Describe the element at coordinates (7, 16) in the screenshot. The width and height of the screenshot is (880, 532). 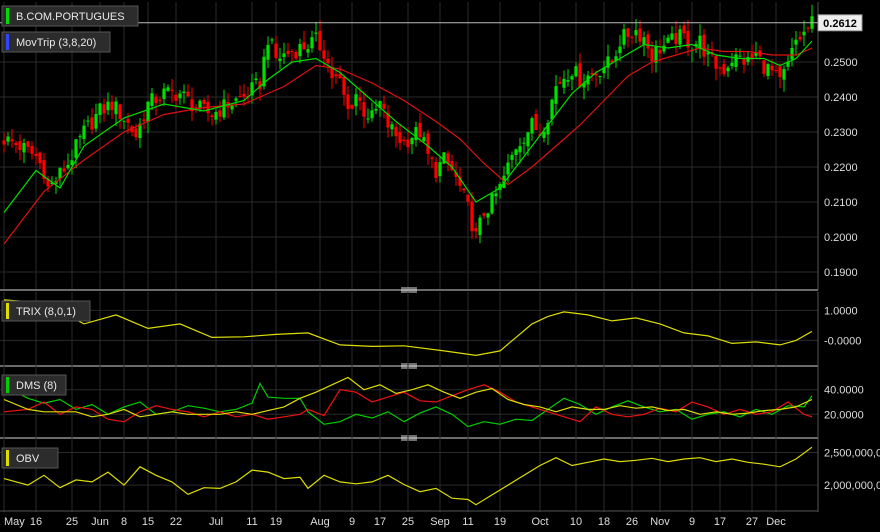
I see `symbol-color-marker` at that location.